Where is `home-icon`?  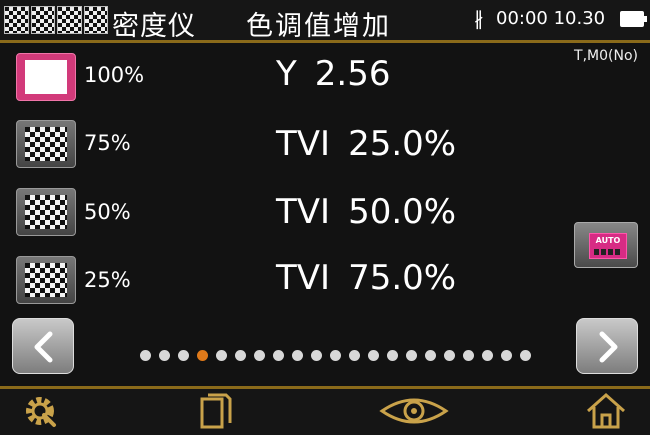
home-icon is located at coordinates (606, 411).